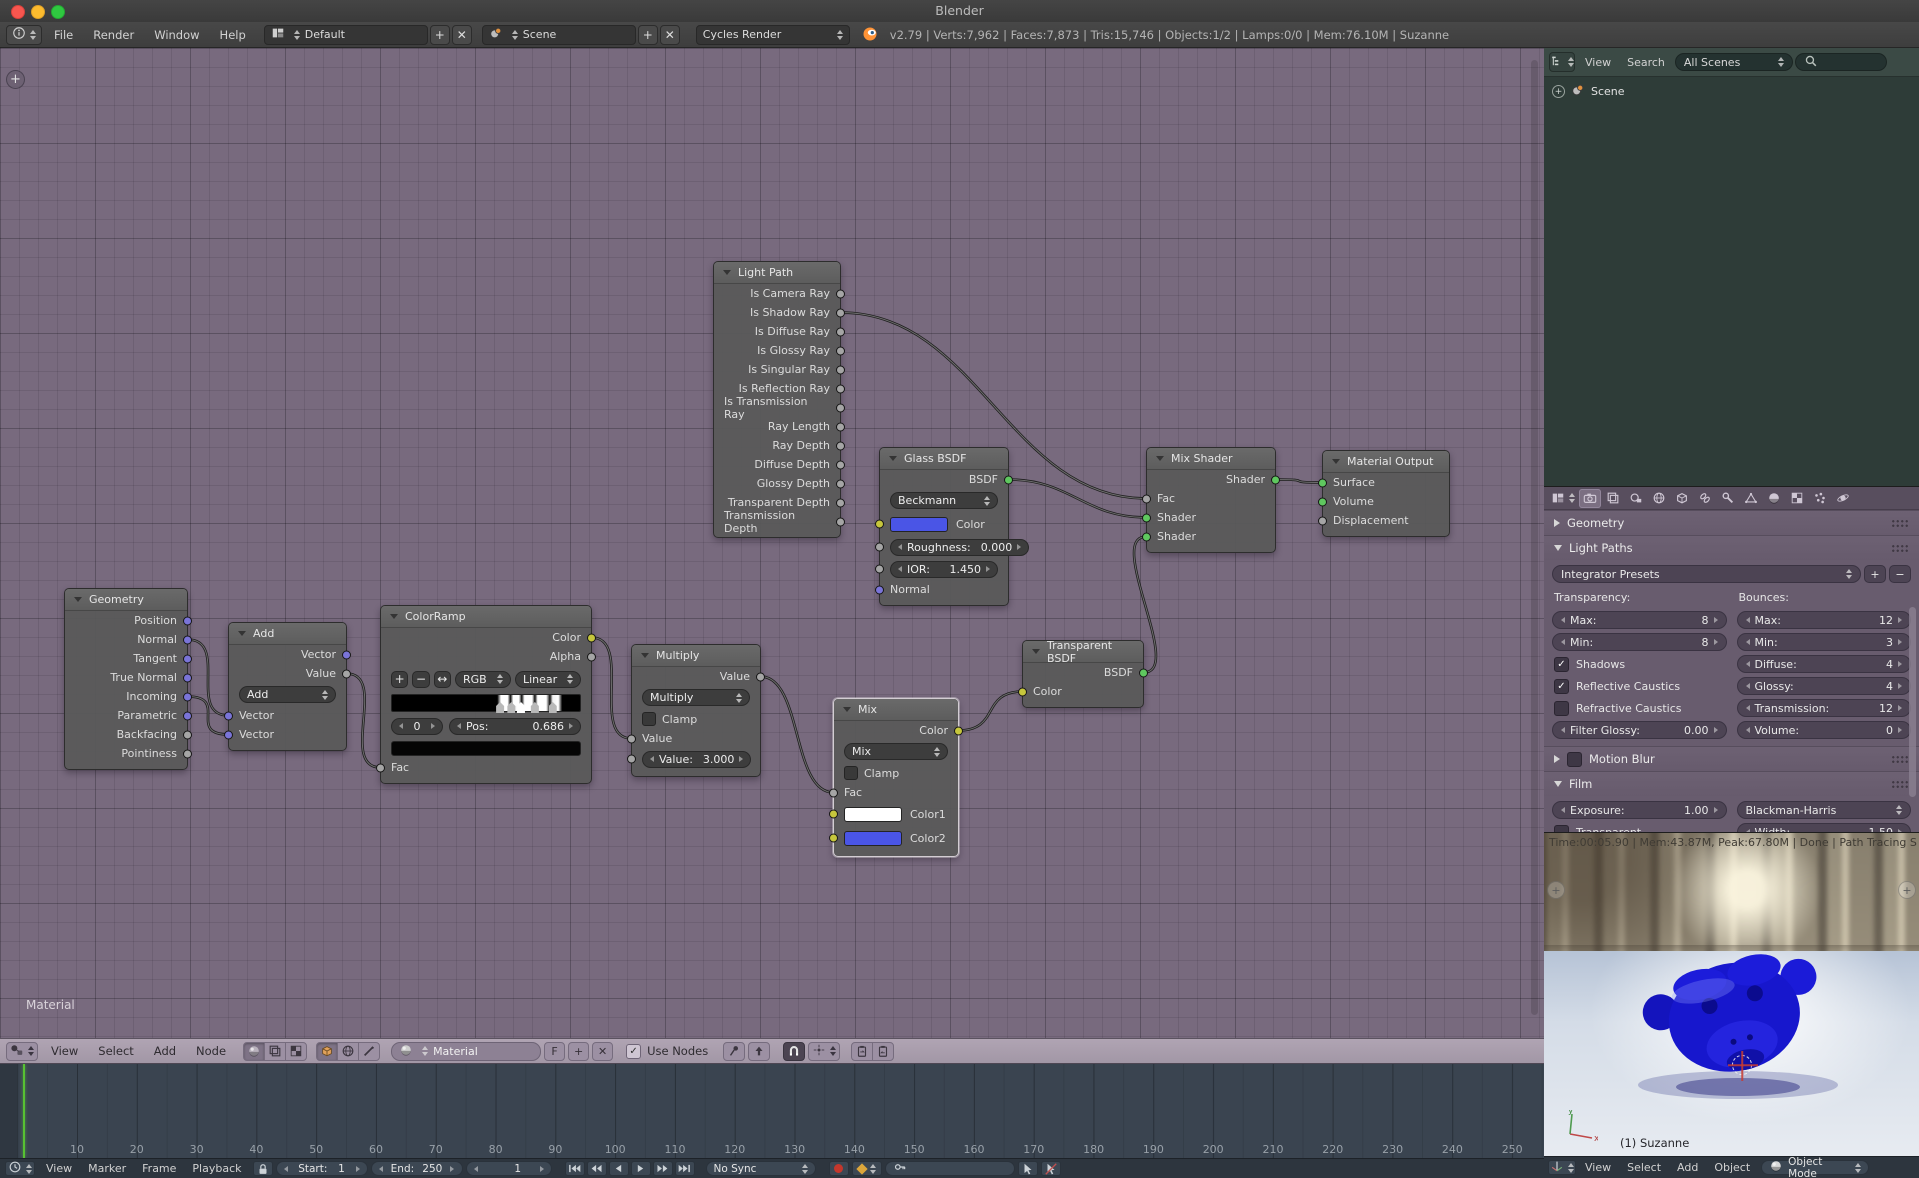 The image size is (1919, 1178). Describe the element at coordinates (772, 34) in the screenshot. I see `render-engine-selector: Cycles Render` at that location.